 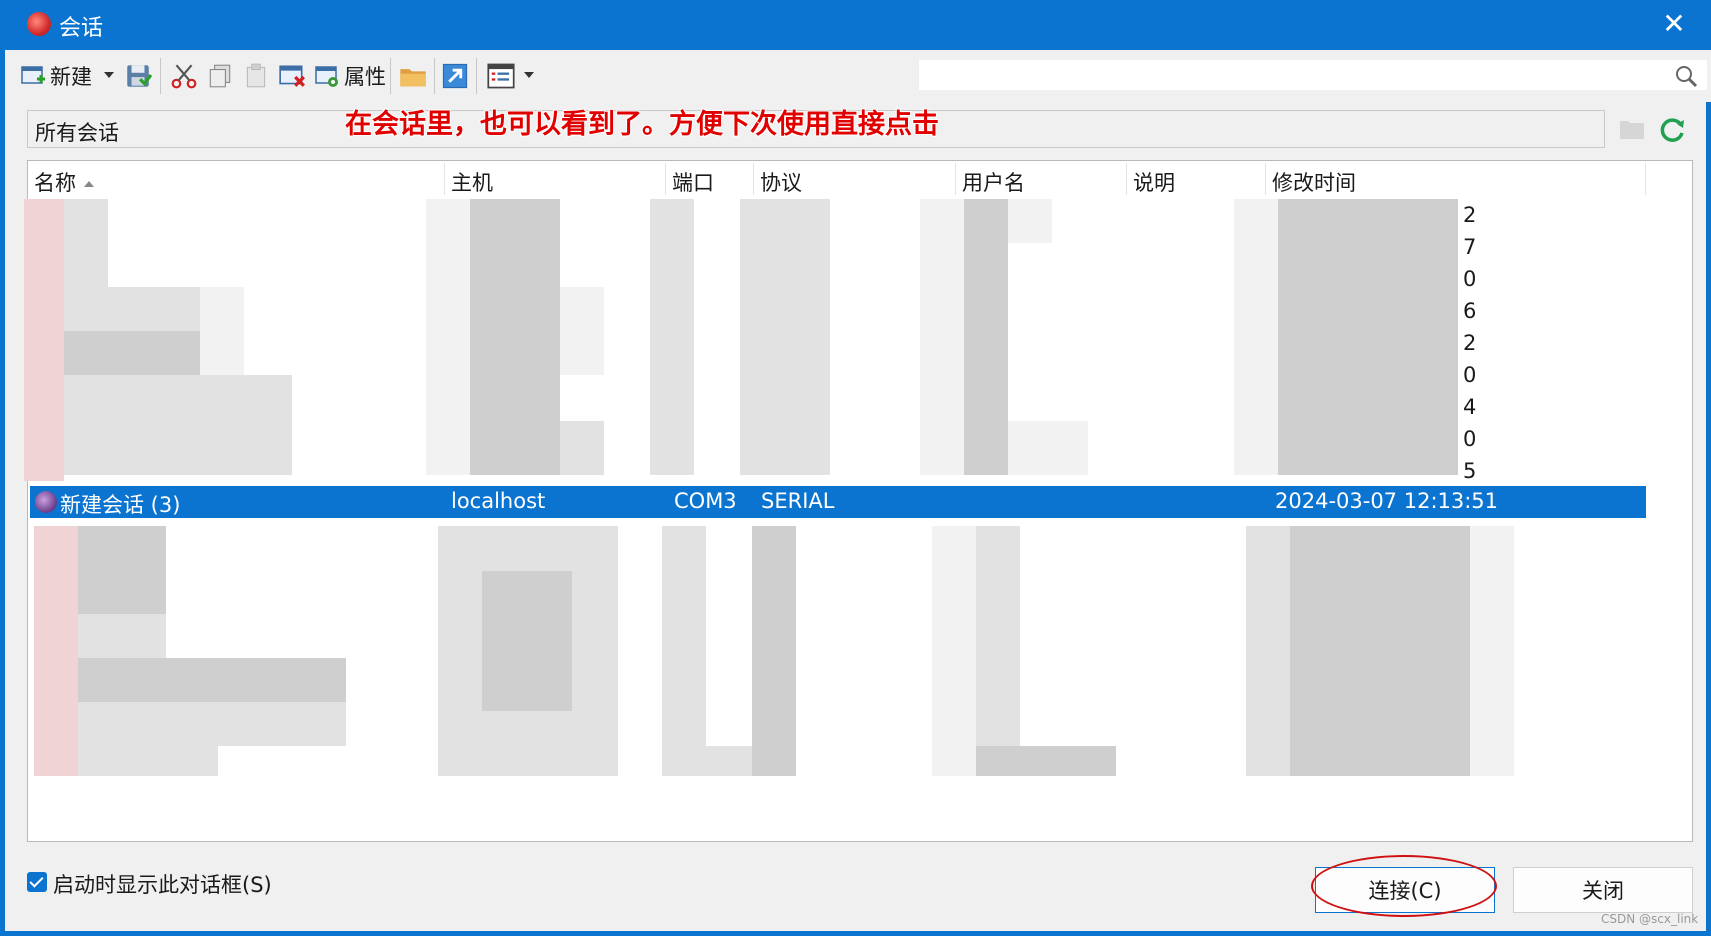 What do you see at coordinates (46, 502) in the screenshot?
I see `serial-session-icon` at bounding box center [46, 502].